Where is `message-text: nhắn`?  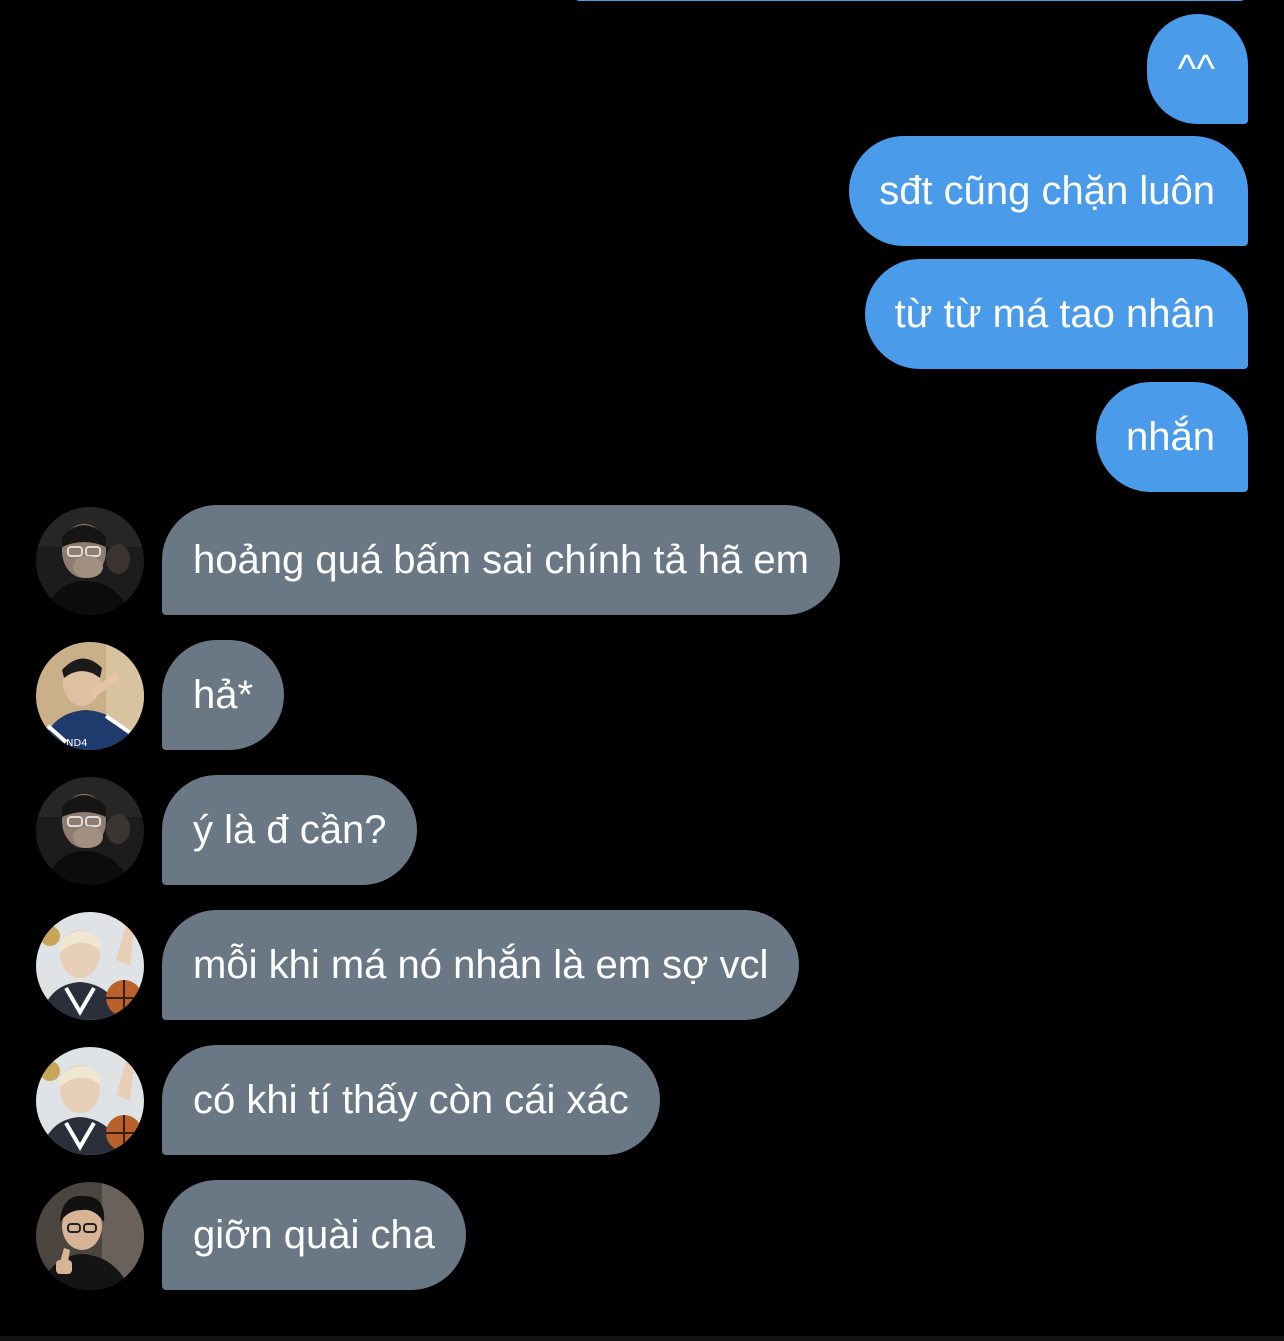
message-text: nhắn is located at coordinates (1170, 437).